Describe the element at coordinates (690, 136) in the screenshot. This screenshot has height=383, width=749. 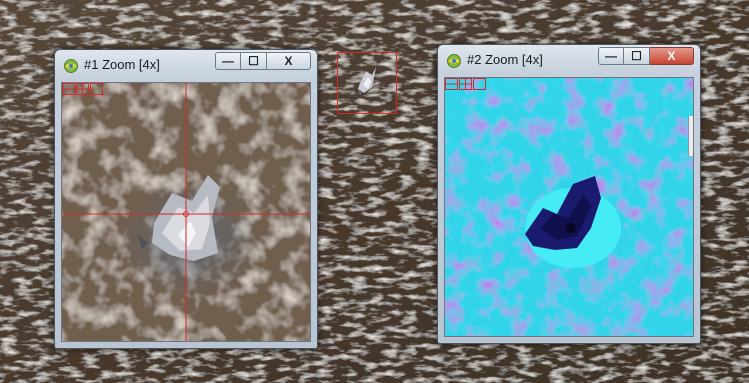
I see `scrollbar-thumb` at that location.